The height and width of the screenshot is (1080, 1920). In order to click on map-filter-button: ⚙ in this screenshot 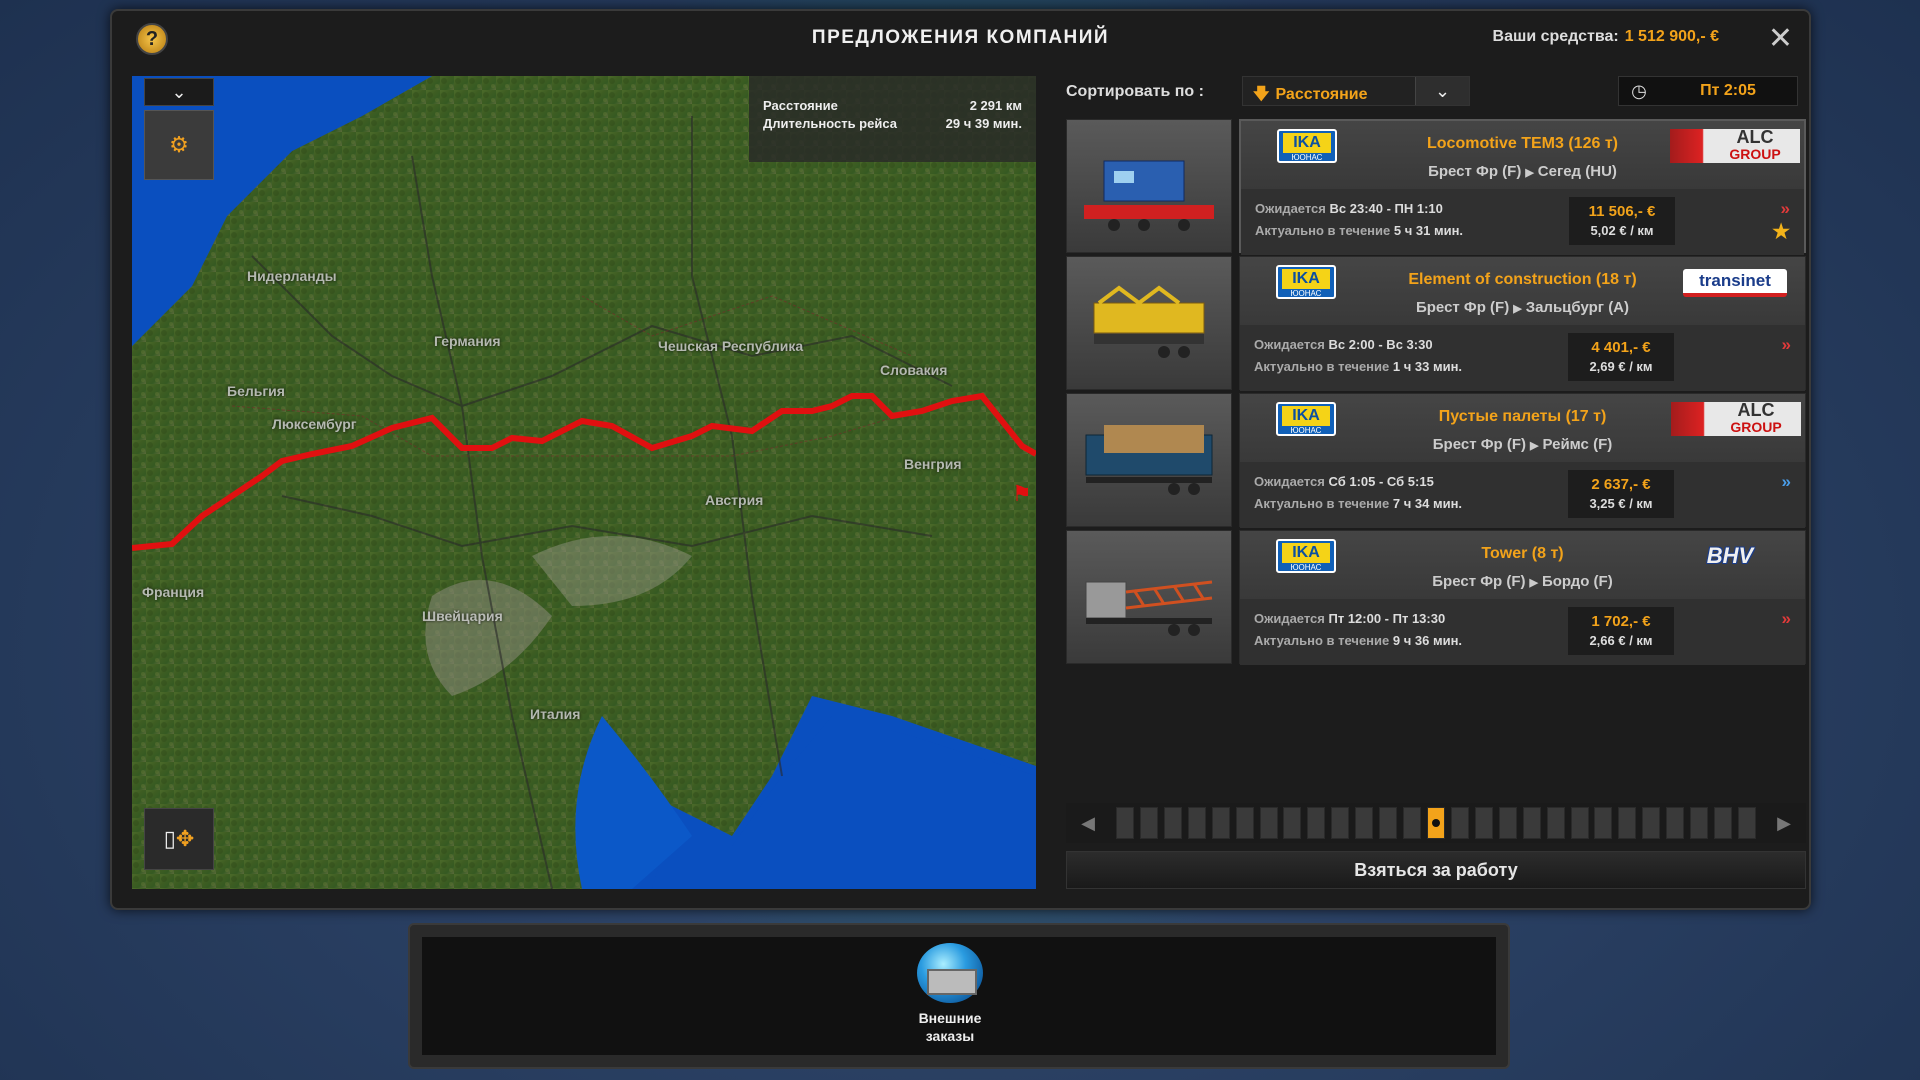, I will do `click(179, 145)`.